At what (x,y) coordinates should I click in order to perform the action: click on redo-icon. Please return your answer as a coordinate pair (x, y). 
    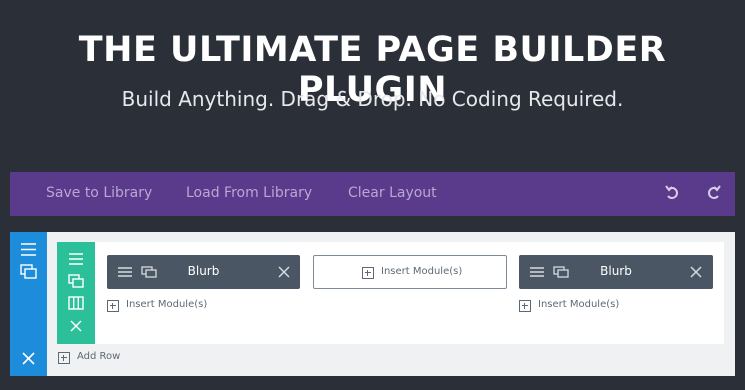
    Looking at the image, I should click on (714, 193).